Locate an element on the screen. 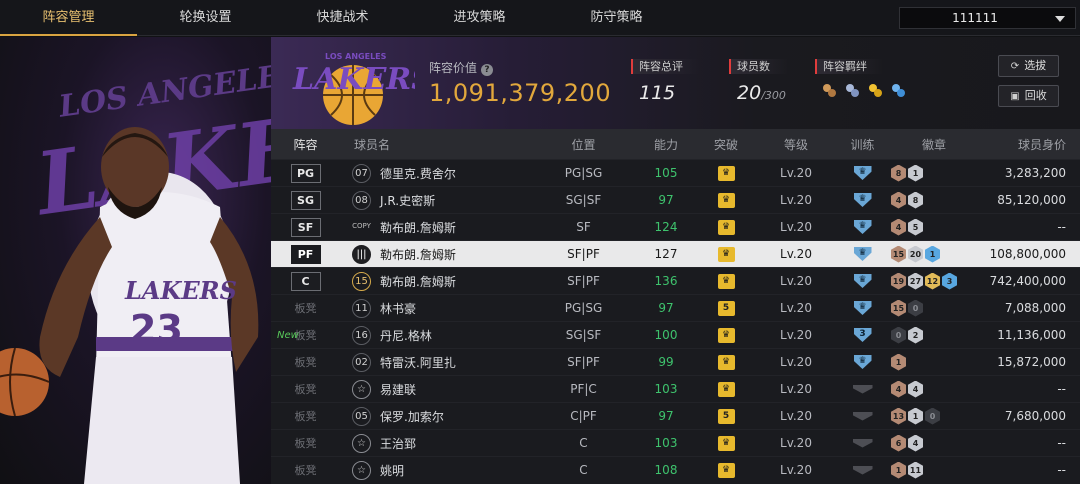  badges-cell: 64 is located at coordinates (934, 443).